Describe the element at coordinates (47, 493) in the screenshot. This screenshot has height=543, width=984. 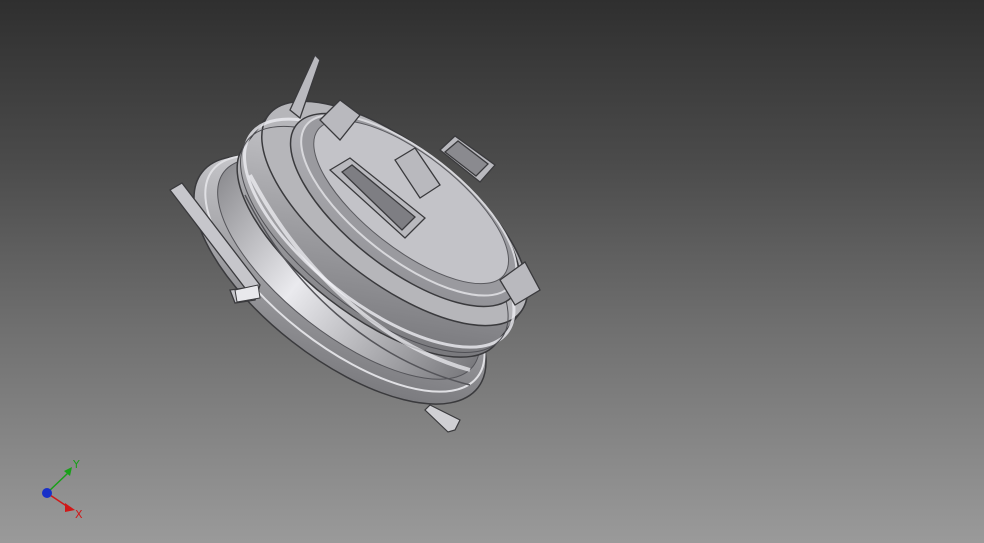
I see `z-axis-dot` at that location.